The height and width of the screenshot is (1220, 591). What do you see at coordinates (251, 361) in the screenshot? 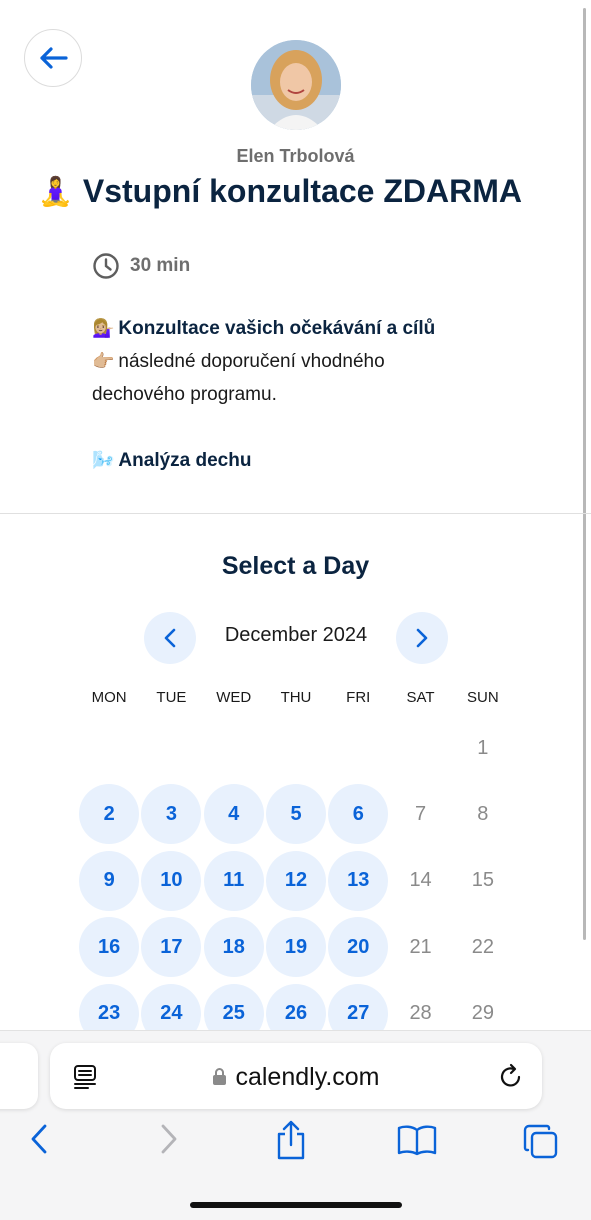
I see `description-line-text: následné doporučení vhodného` at bounding box center [251, 361].